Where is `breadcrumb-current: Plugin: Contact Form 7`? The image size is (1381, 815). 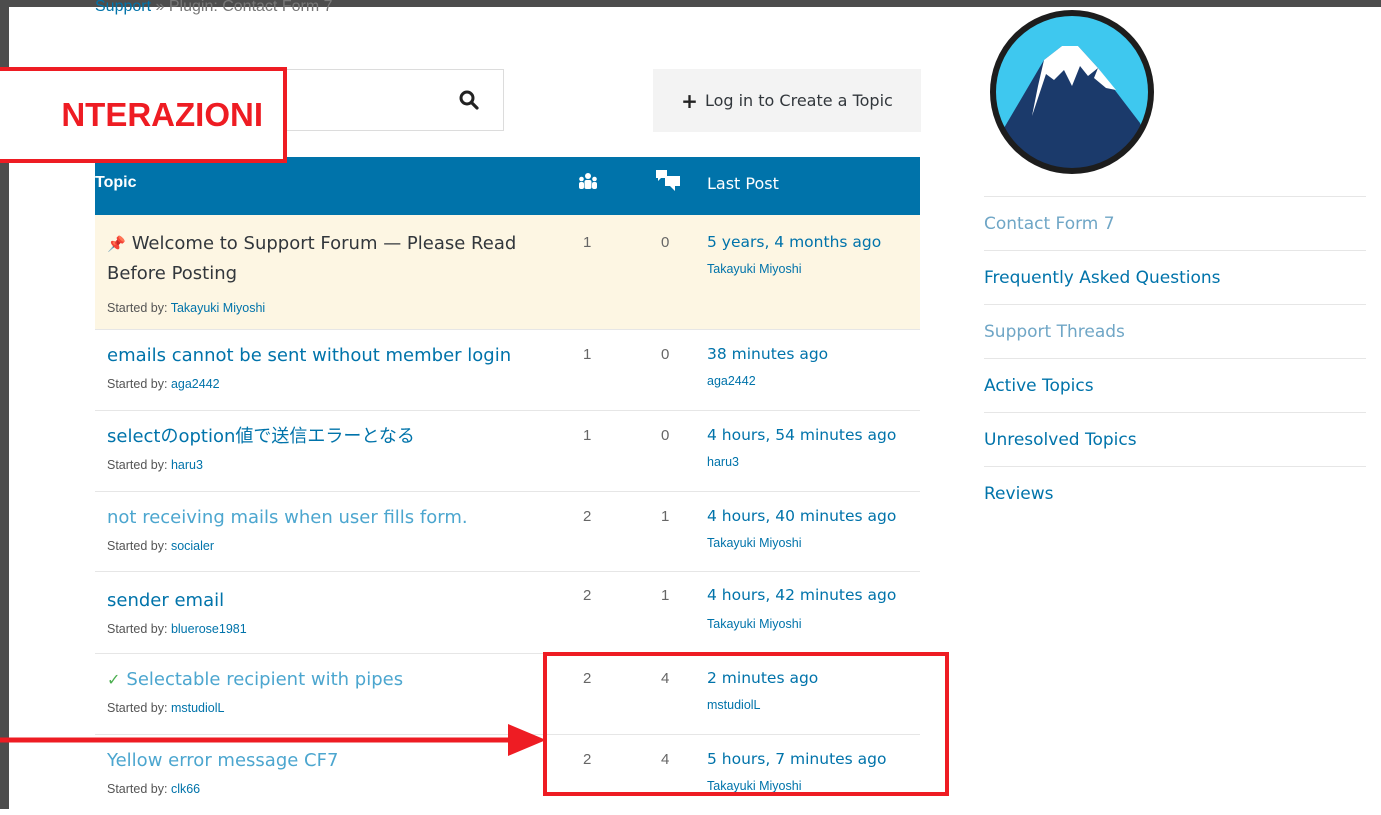
breadcrumb-current: Plugin: Contact Form 7 is located at coordinates (250, 7).